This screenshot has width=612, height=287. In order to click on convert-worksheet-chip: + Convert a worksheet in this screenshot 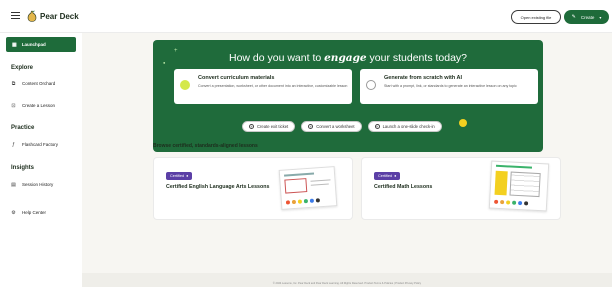, I will do `click(331, 126)`.